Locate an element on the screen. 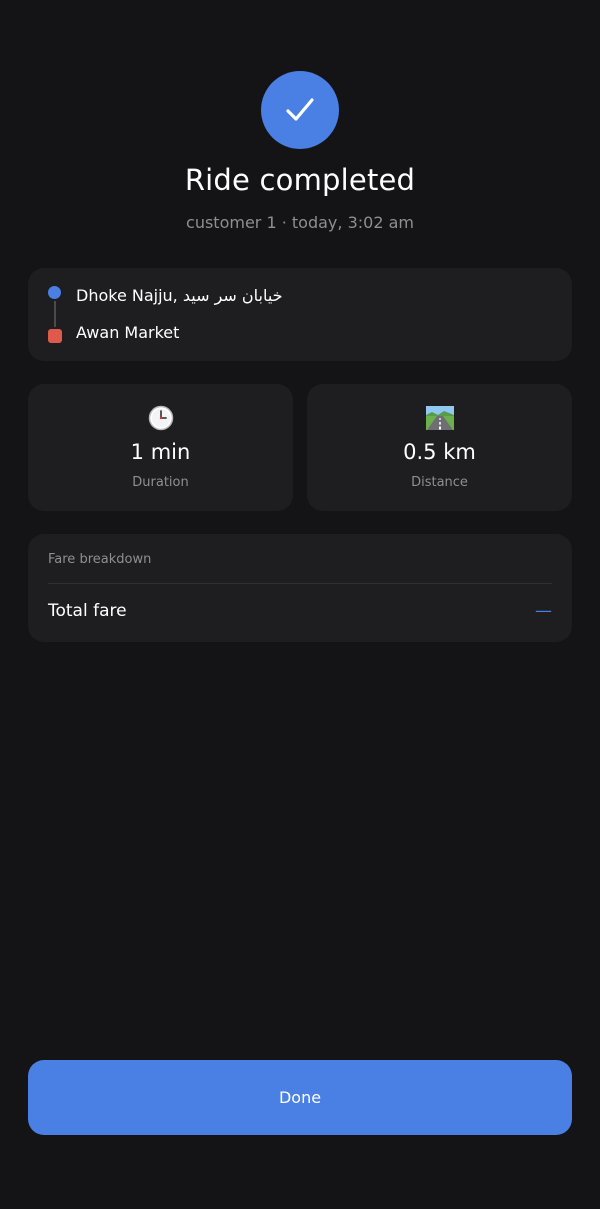  dropoff-marker-icon is located at coordinates (55, 336).